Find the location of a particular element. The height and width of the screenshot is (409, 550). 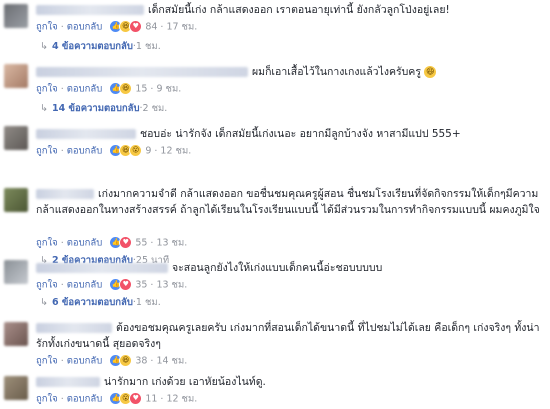

comment-actions: ถูกใจ · ตอบกลับ 👍 ♥ 55 · 13 ชม. is located at coordinates (112, 243).